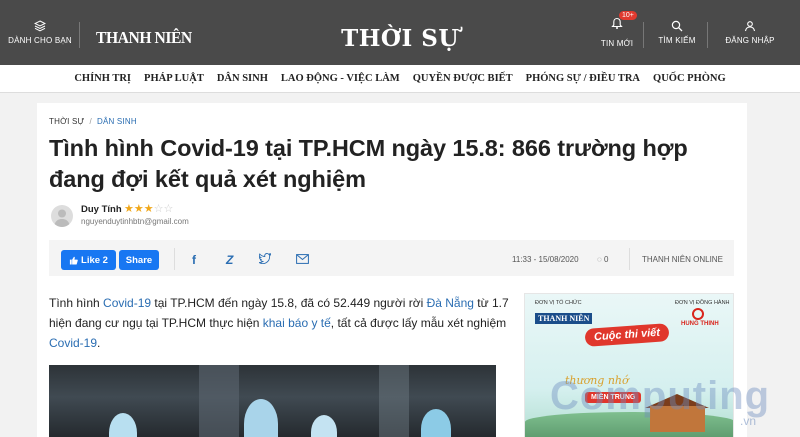  Describe the element at coordinates (94, 260) in the screenshot. I see `like-label: Like 2` at that location.